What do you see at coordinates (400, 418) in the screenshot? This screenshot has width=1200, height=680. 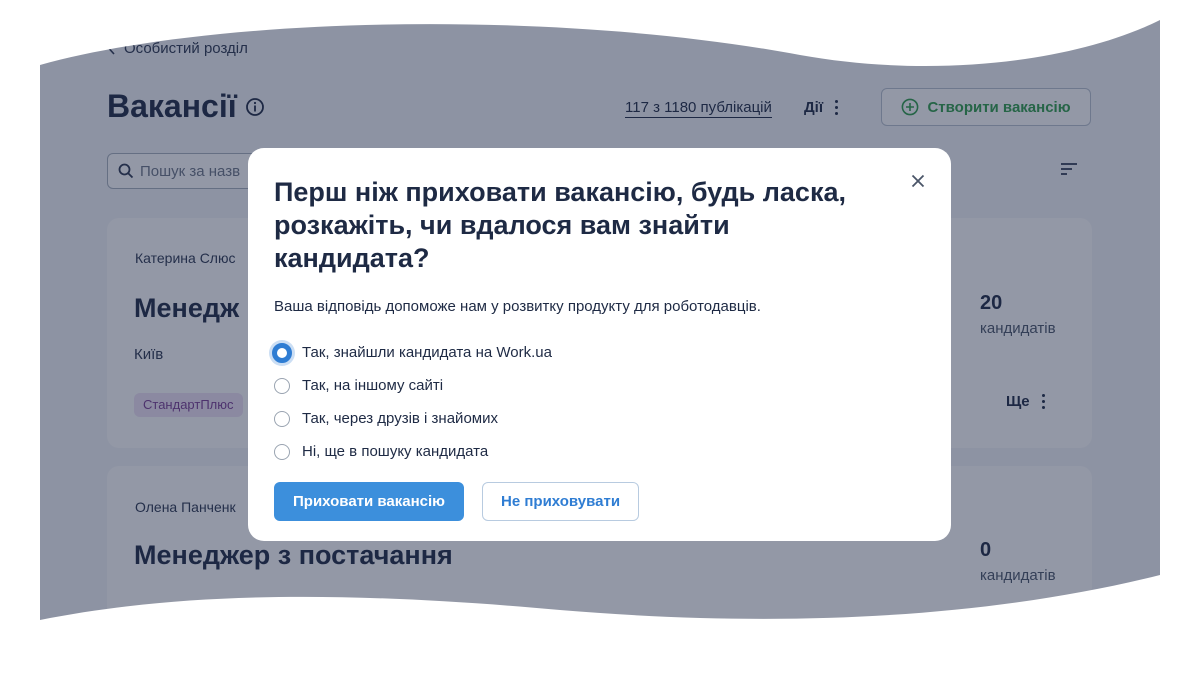 I see `option-label: Так, через друзів і знайомих` at bounding box center [400, 418].